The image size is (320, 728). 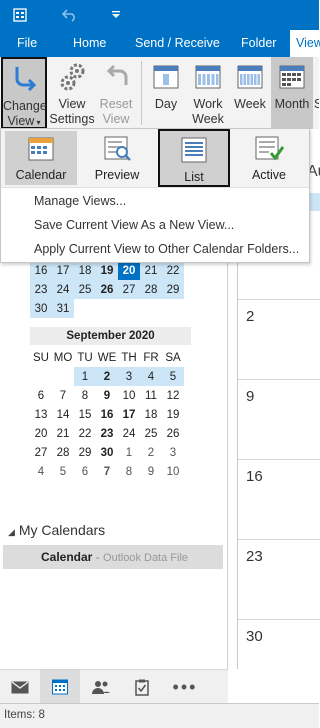 What do you see at coordinates (185, 687) in the screenshot?
I see `more-options-icon: •••` at bounding box center [185, 687].